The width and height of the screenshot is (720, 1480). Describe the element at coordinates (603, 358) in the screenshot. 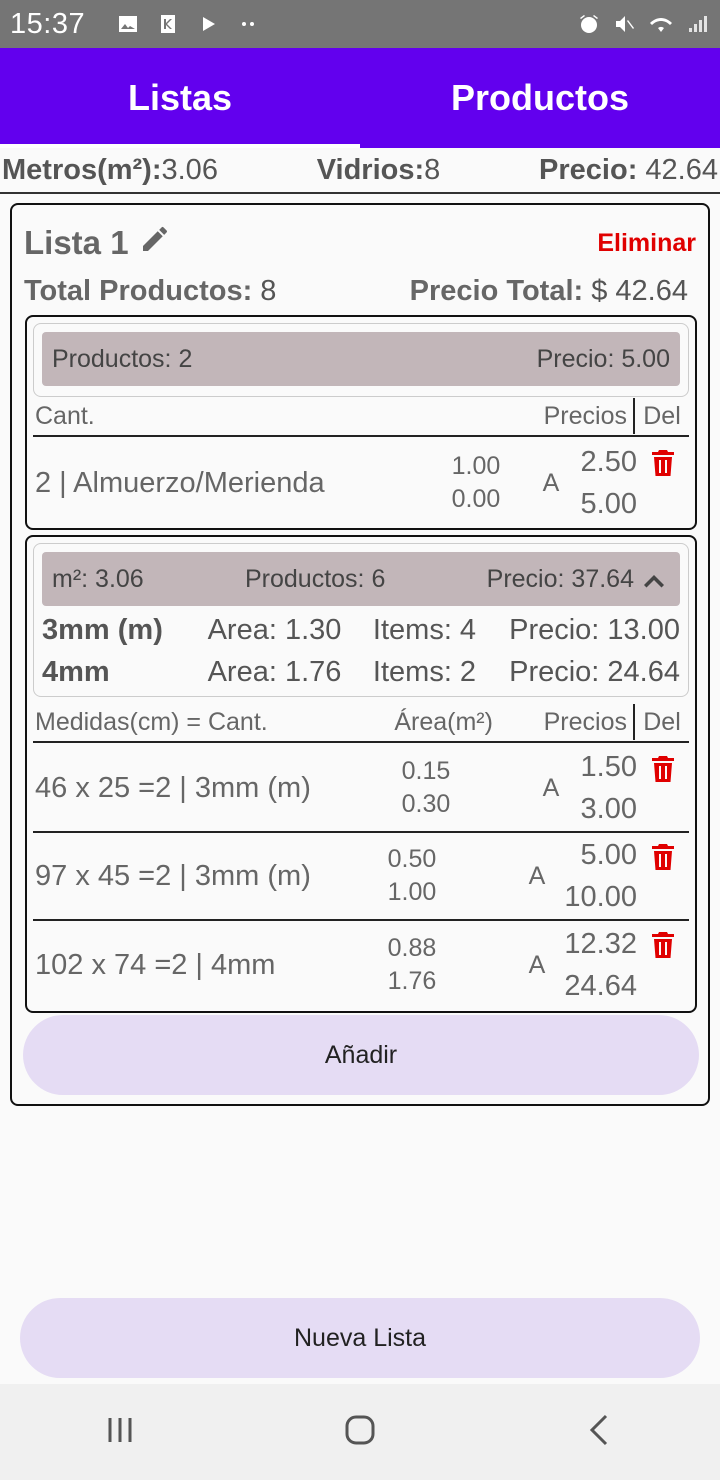

I see `group-price: Precio: 5.00` at that location.